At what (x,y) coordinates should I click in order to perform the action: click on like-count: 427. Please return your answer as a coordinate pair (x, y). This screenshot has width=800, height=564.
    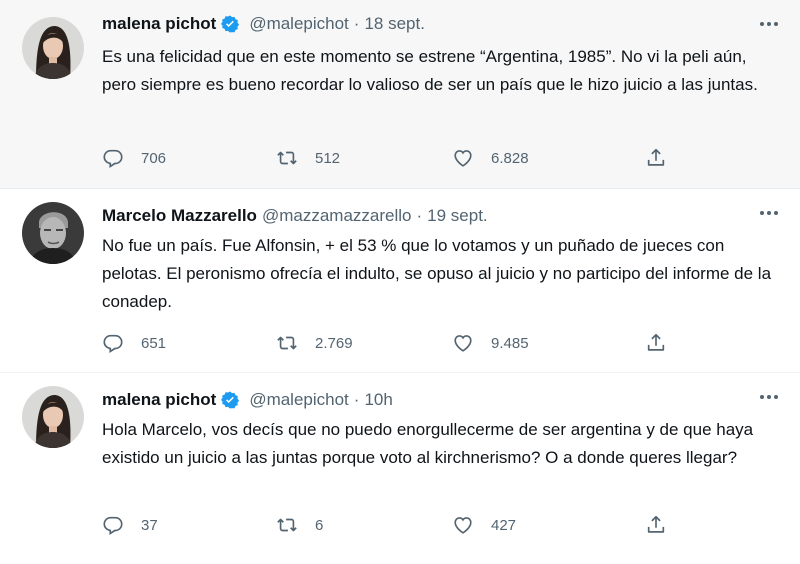
    Looking at the image, I should click on (504, 525).